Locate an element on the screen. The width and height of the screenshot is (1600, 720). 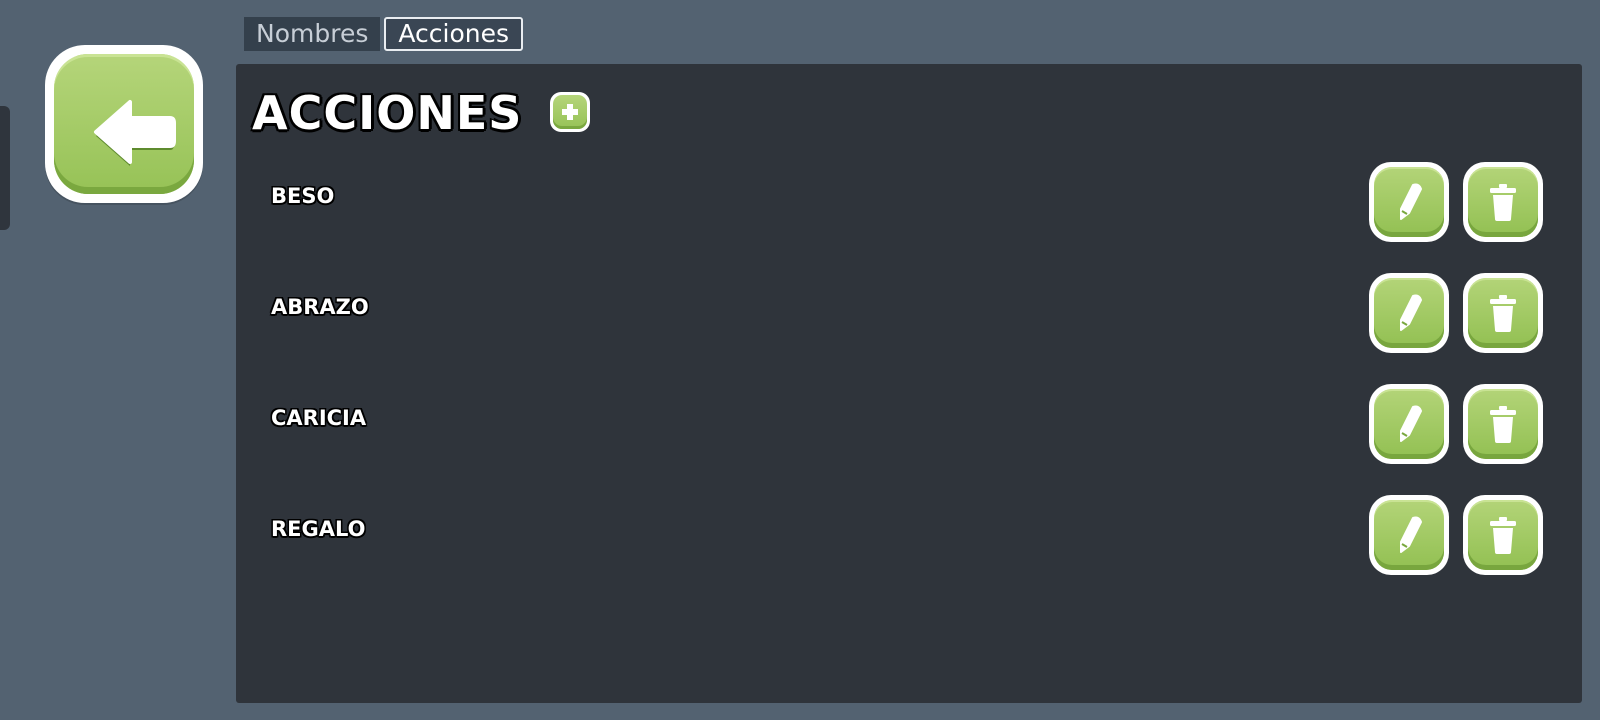
list-item: REGALO is located at coordinates (909, 536).